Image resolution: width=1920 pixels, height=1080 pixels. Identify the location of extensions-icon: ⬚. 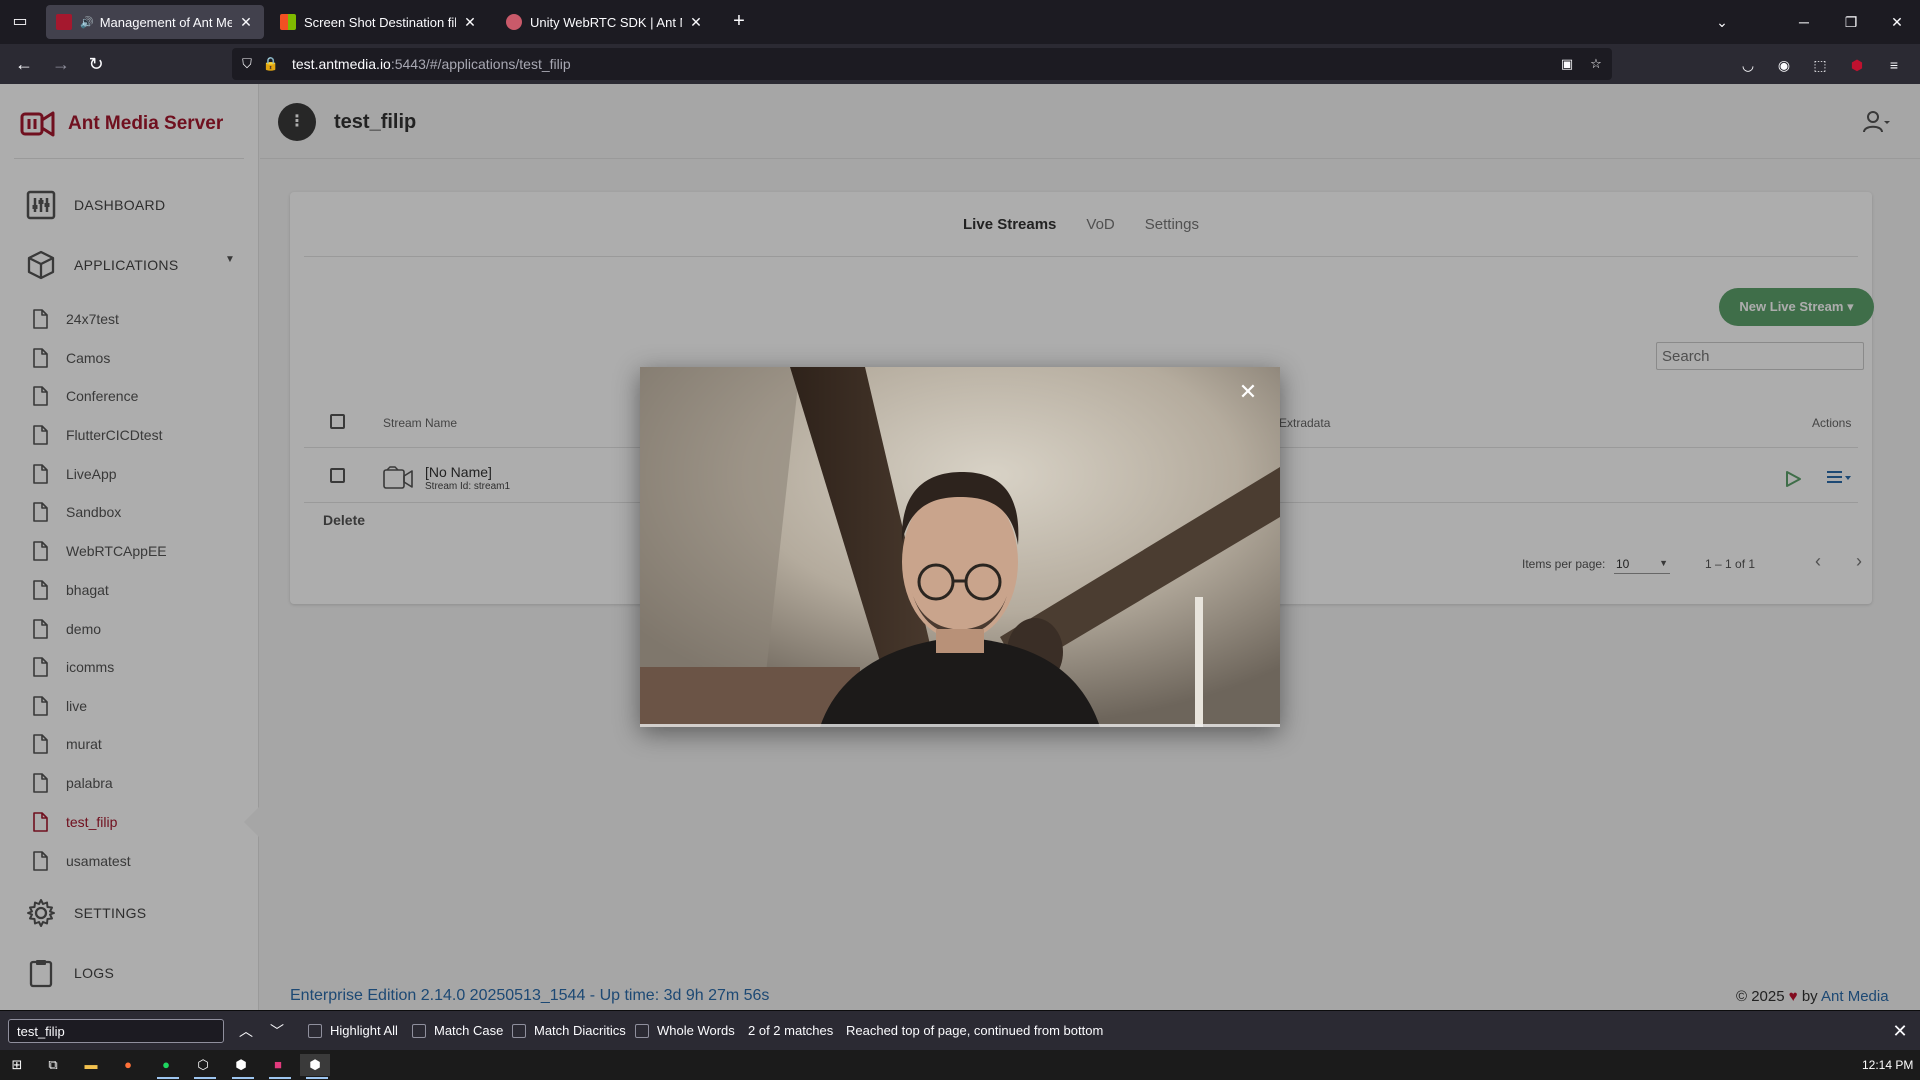
(1820, 65).